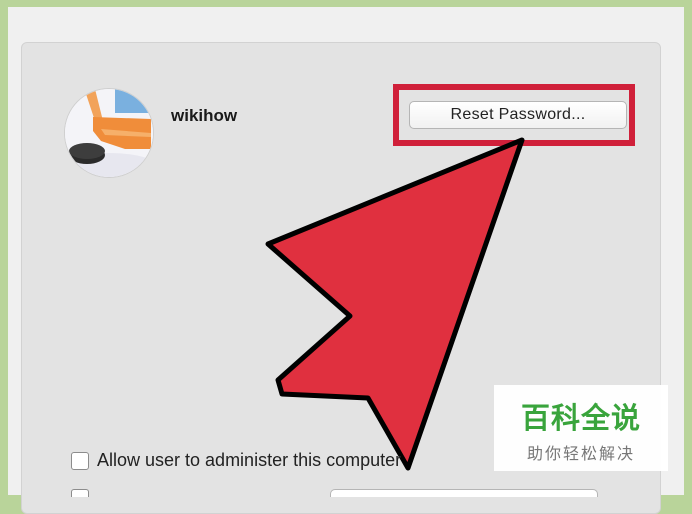  I want to click on partial-checkbox, so click(80, 493).